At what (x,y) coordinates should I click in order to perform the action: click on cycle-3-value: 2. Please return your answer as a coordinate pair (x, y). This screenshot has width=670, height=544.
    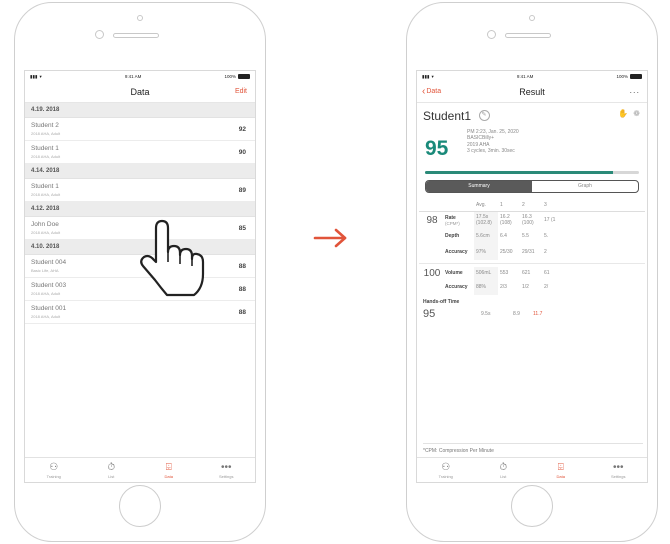
    Looking at the image, I should click on (545, 252).